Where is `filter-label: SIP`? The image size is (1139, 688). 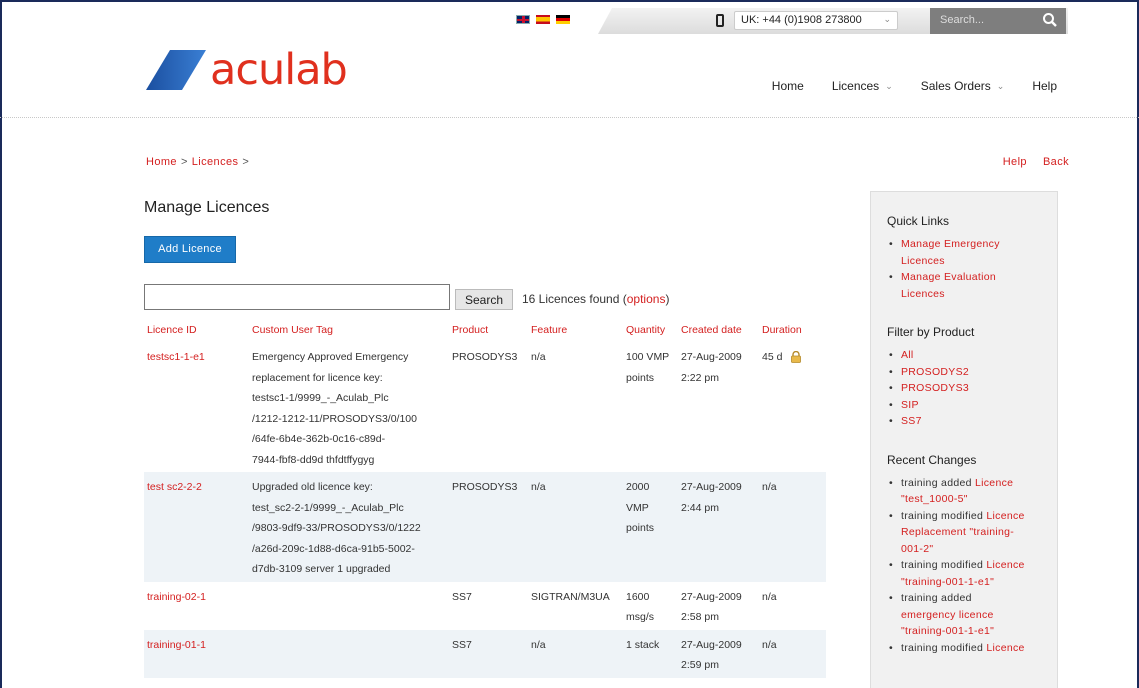
filter-label: SIP is located at coordinates (910, 404).